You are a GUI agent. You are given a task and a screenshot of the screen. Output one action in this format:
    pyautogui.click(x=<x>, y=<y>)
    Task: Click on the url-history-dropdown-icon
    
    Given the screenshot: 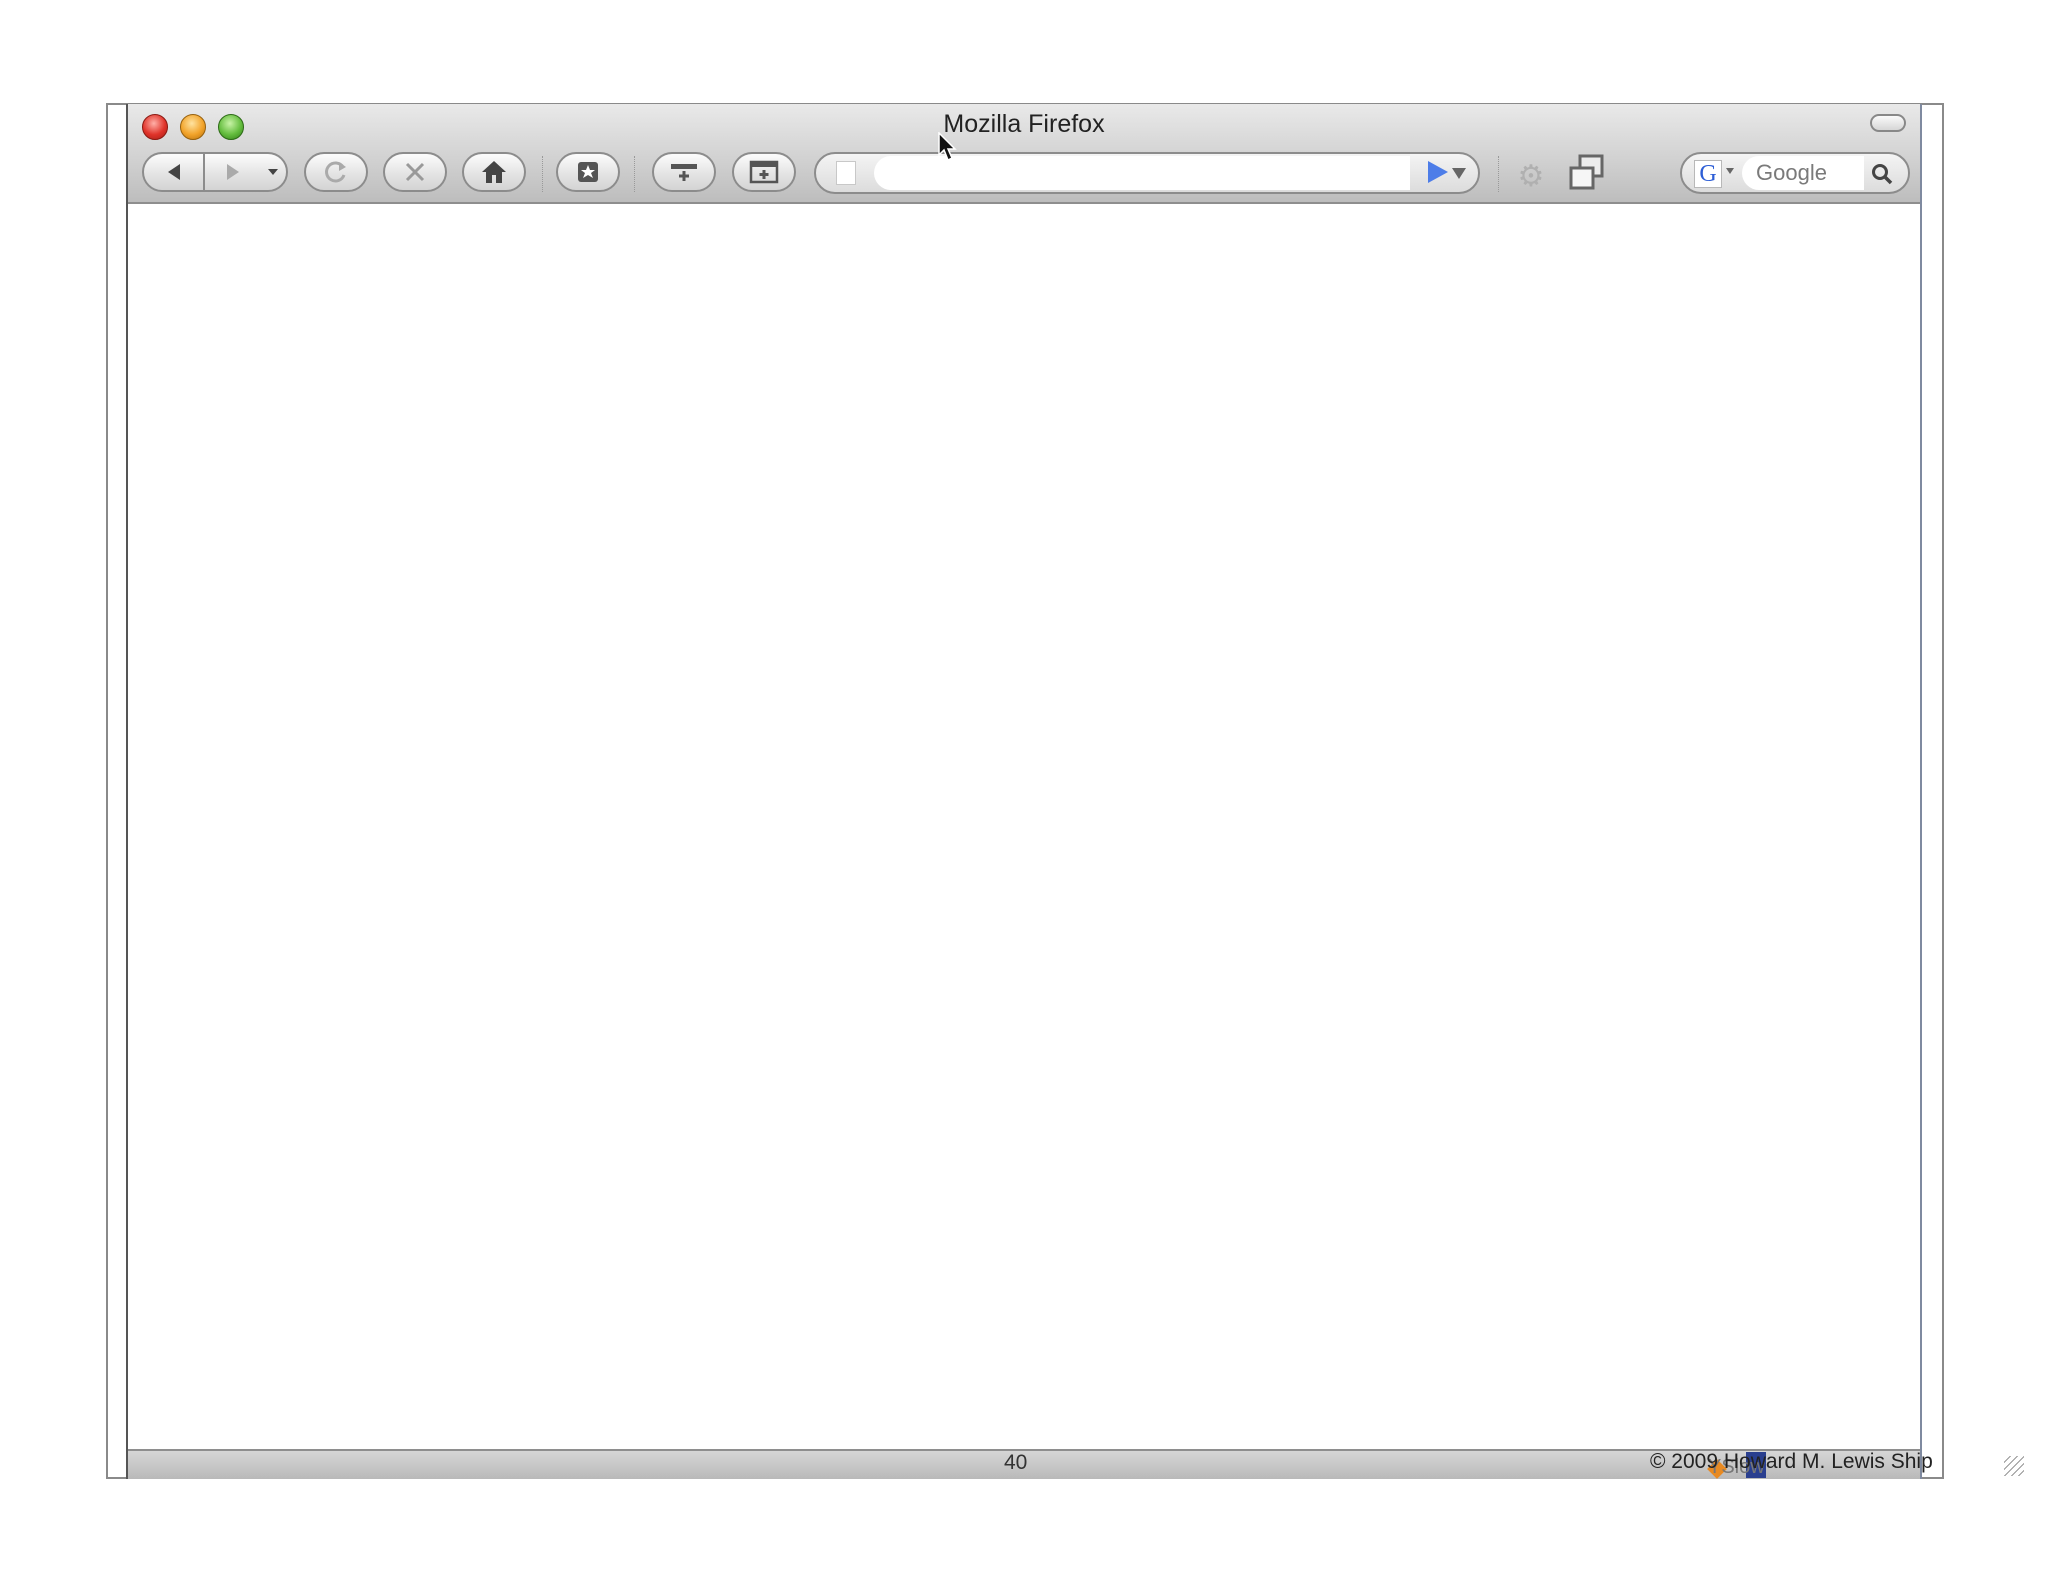 What is the action you would take?
    pyautogui.click(x=1459, y=173)
    